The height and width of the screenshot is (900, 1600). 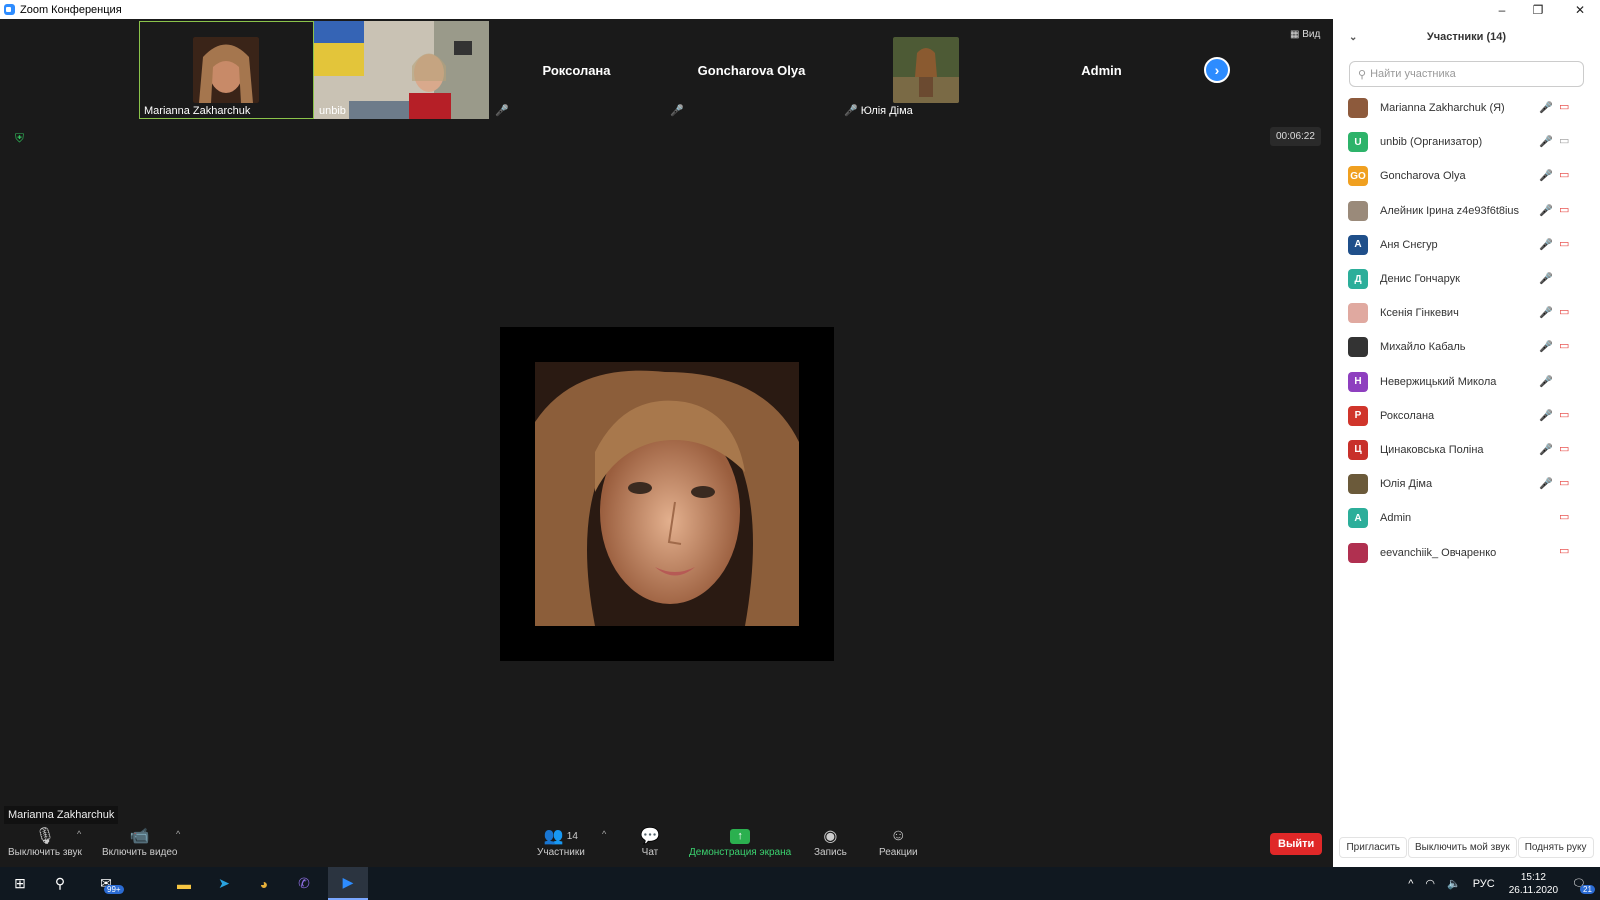 What do you see at coordinates (1407, 415) in the screenshot?
I see `participant-name: Роксолана` at bounding box center [1407, 415].